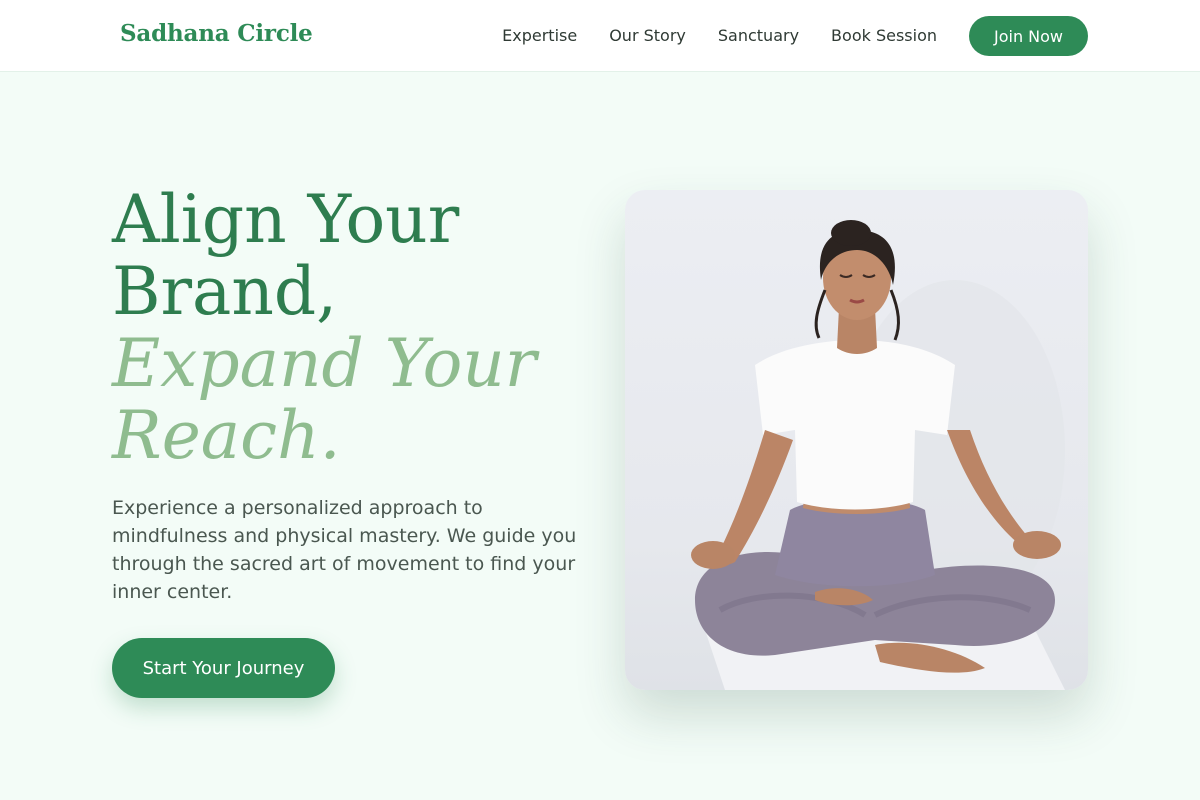 This screenshot has width=1200, height=800. I want to click on nav-link-sanctuary: Sanctuary, so click(758, 35).